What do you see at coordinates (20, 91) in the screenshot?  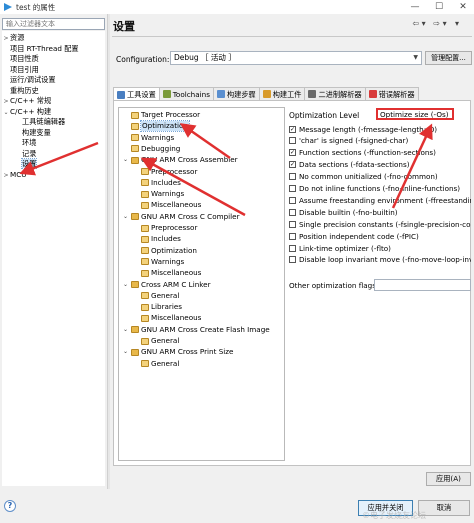 I see `nav-item: 重构历史` at bounding box center [20, 91].